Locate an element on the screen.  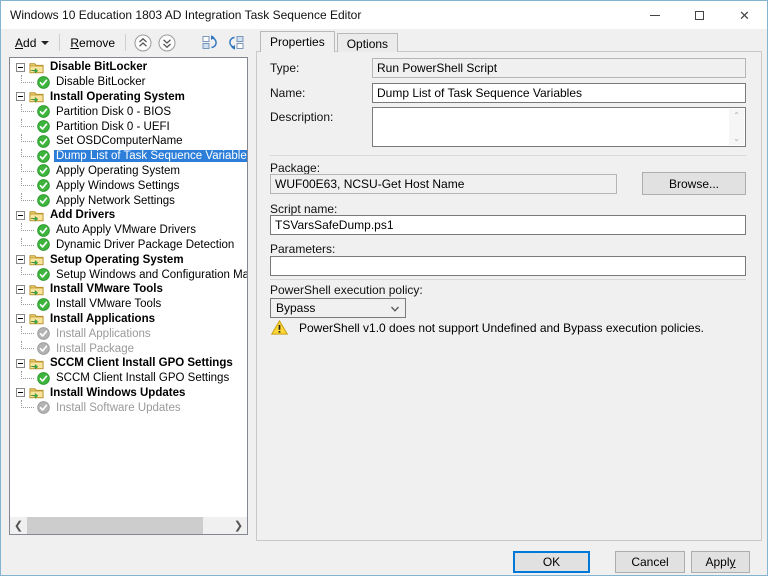
move-down-button is located at coordinates (167, 43).